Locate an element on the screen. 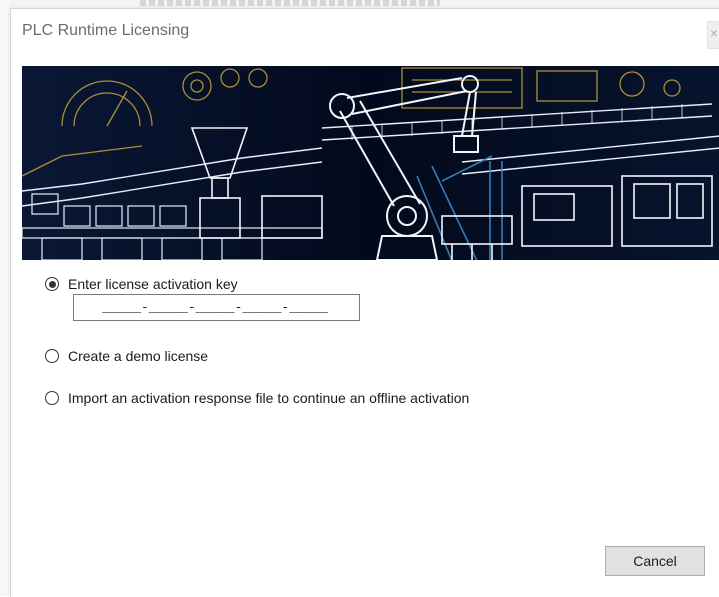  license-key-input is located at coordinates (216, 307).